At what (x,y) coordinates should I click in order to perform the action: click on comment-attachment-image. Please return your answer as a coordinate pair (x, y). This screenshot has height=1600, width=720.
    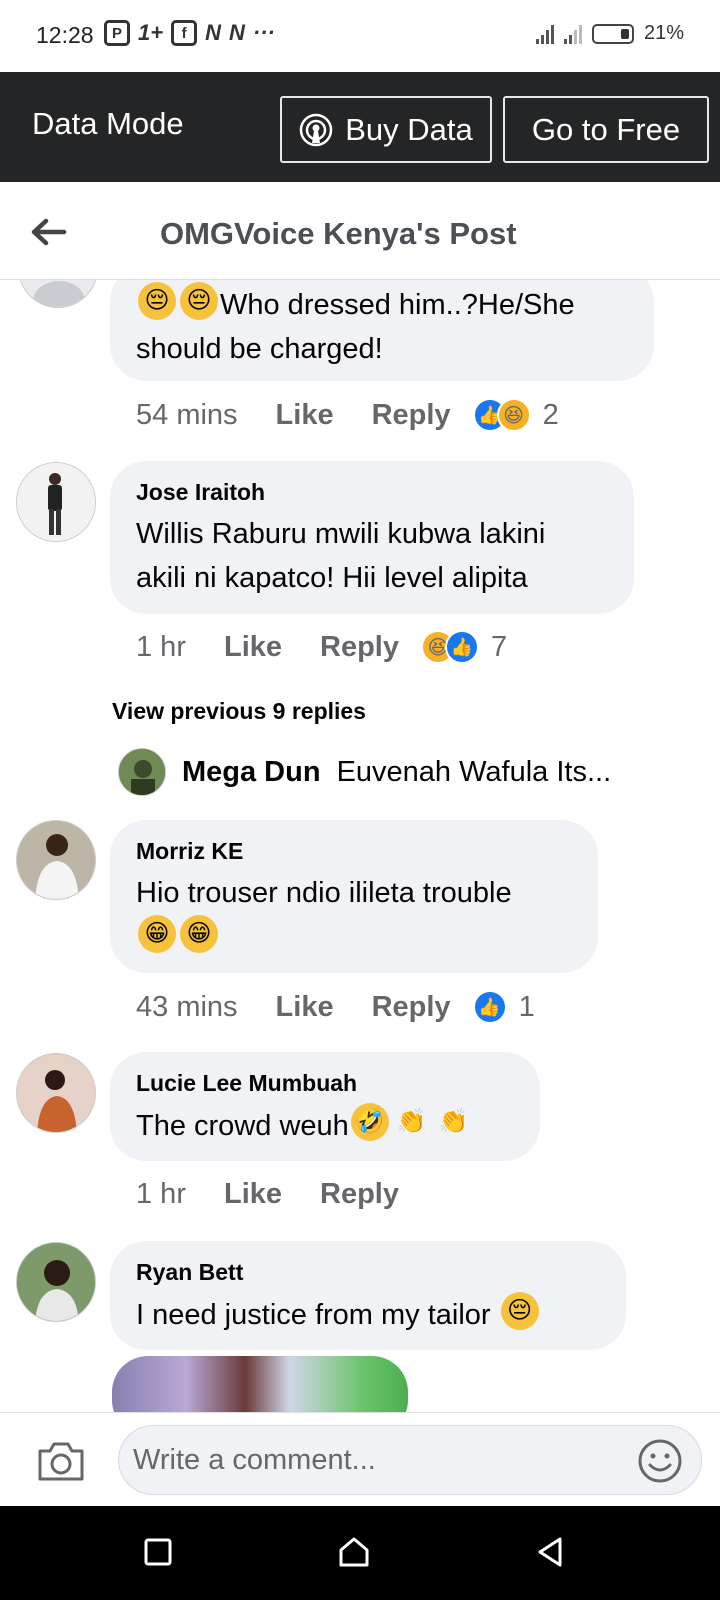
    Looking at the image, I should click on (260, 1384).